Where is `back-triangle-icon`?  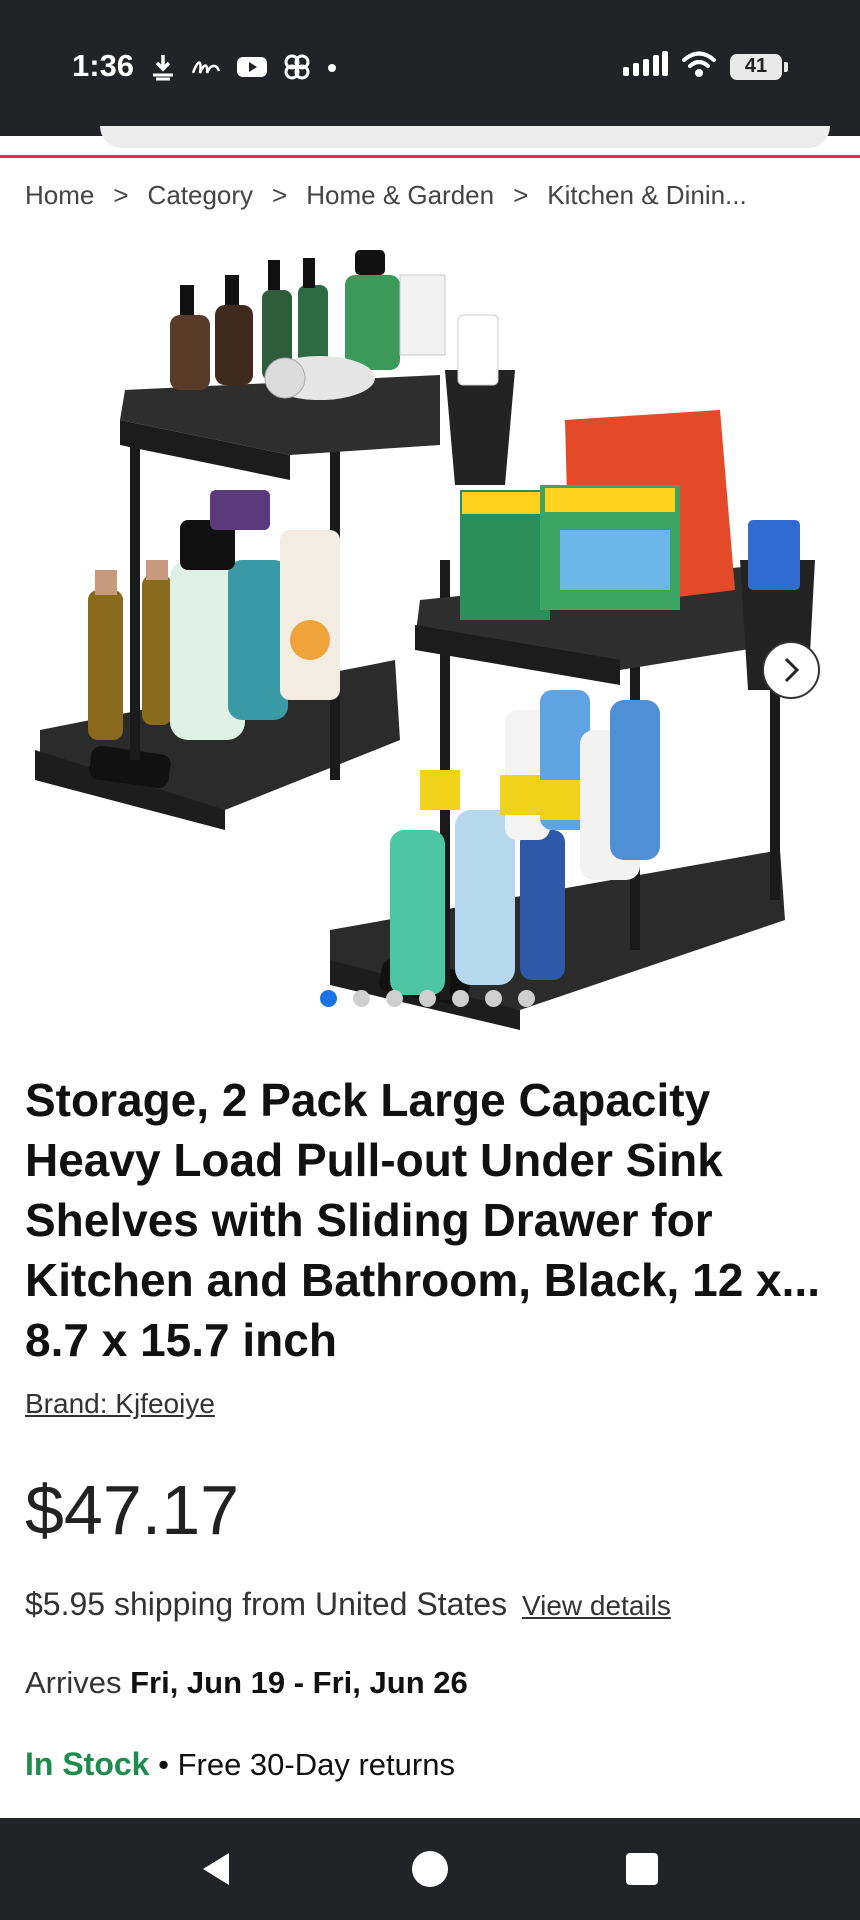 back-triangle-icon is located at coordinates (216, 1869).